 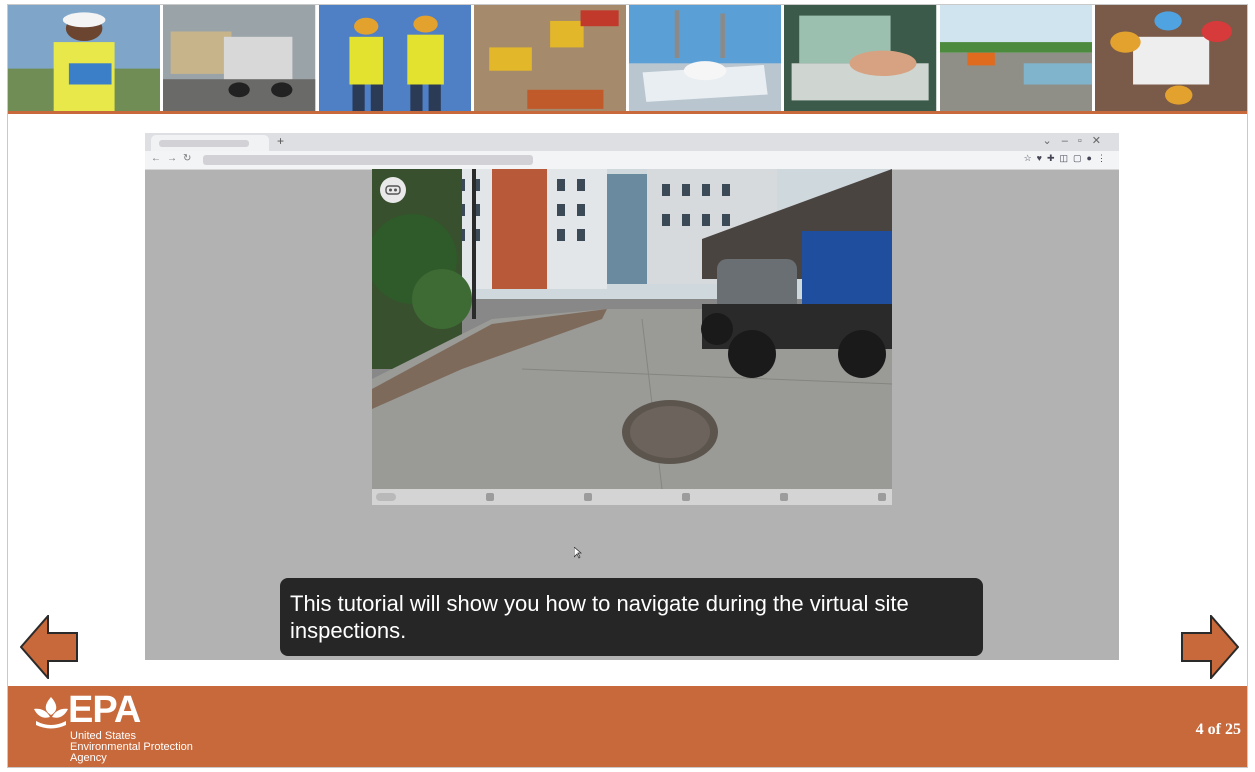 What do you see at coordinates (280, 141) in the screenshot?
I see `new-tab-button: +` at bounding box center [280, 141].